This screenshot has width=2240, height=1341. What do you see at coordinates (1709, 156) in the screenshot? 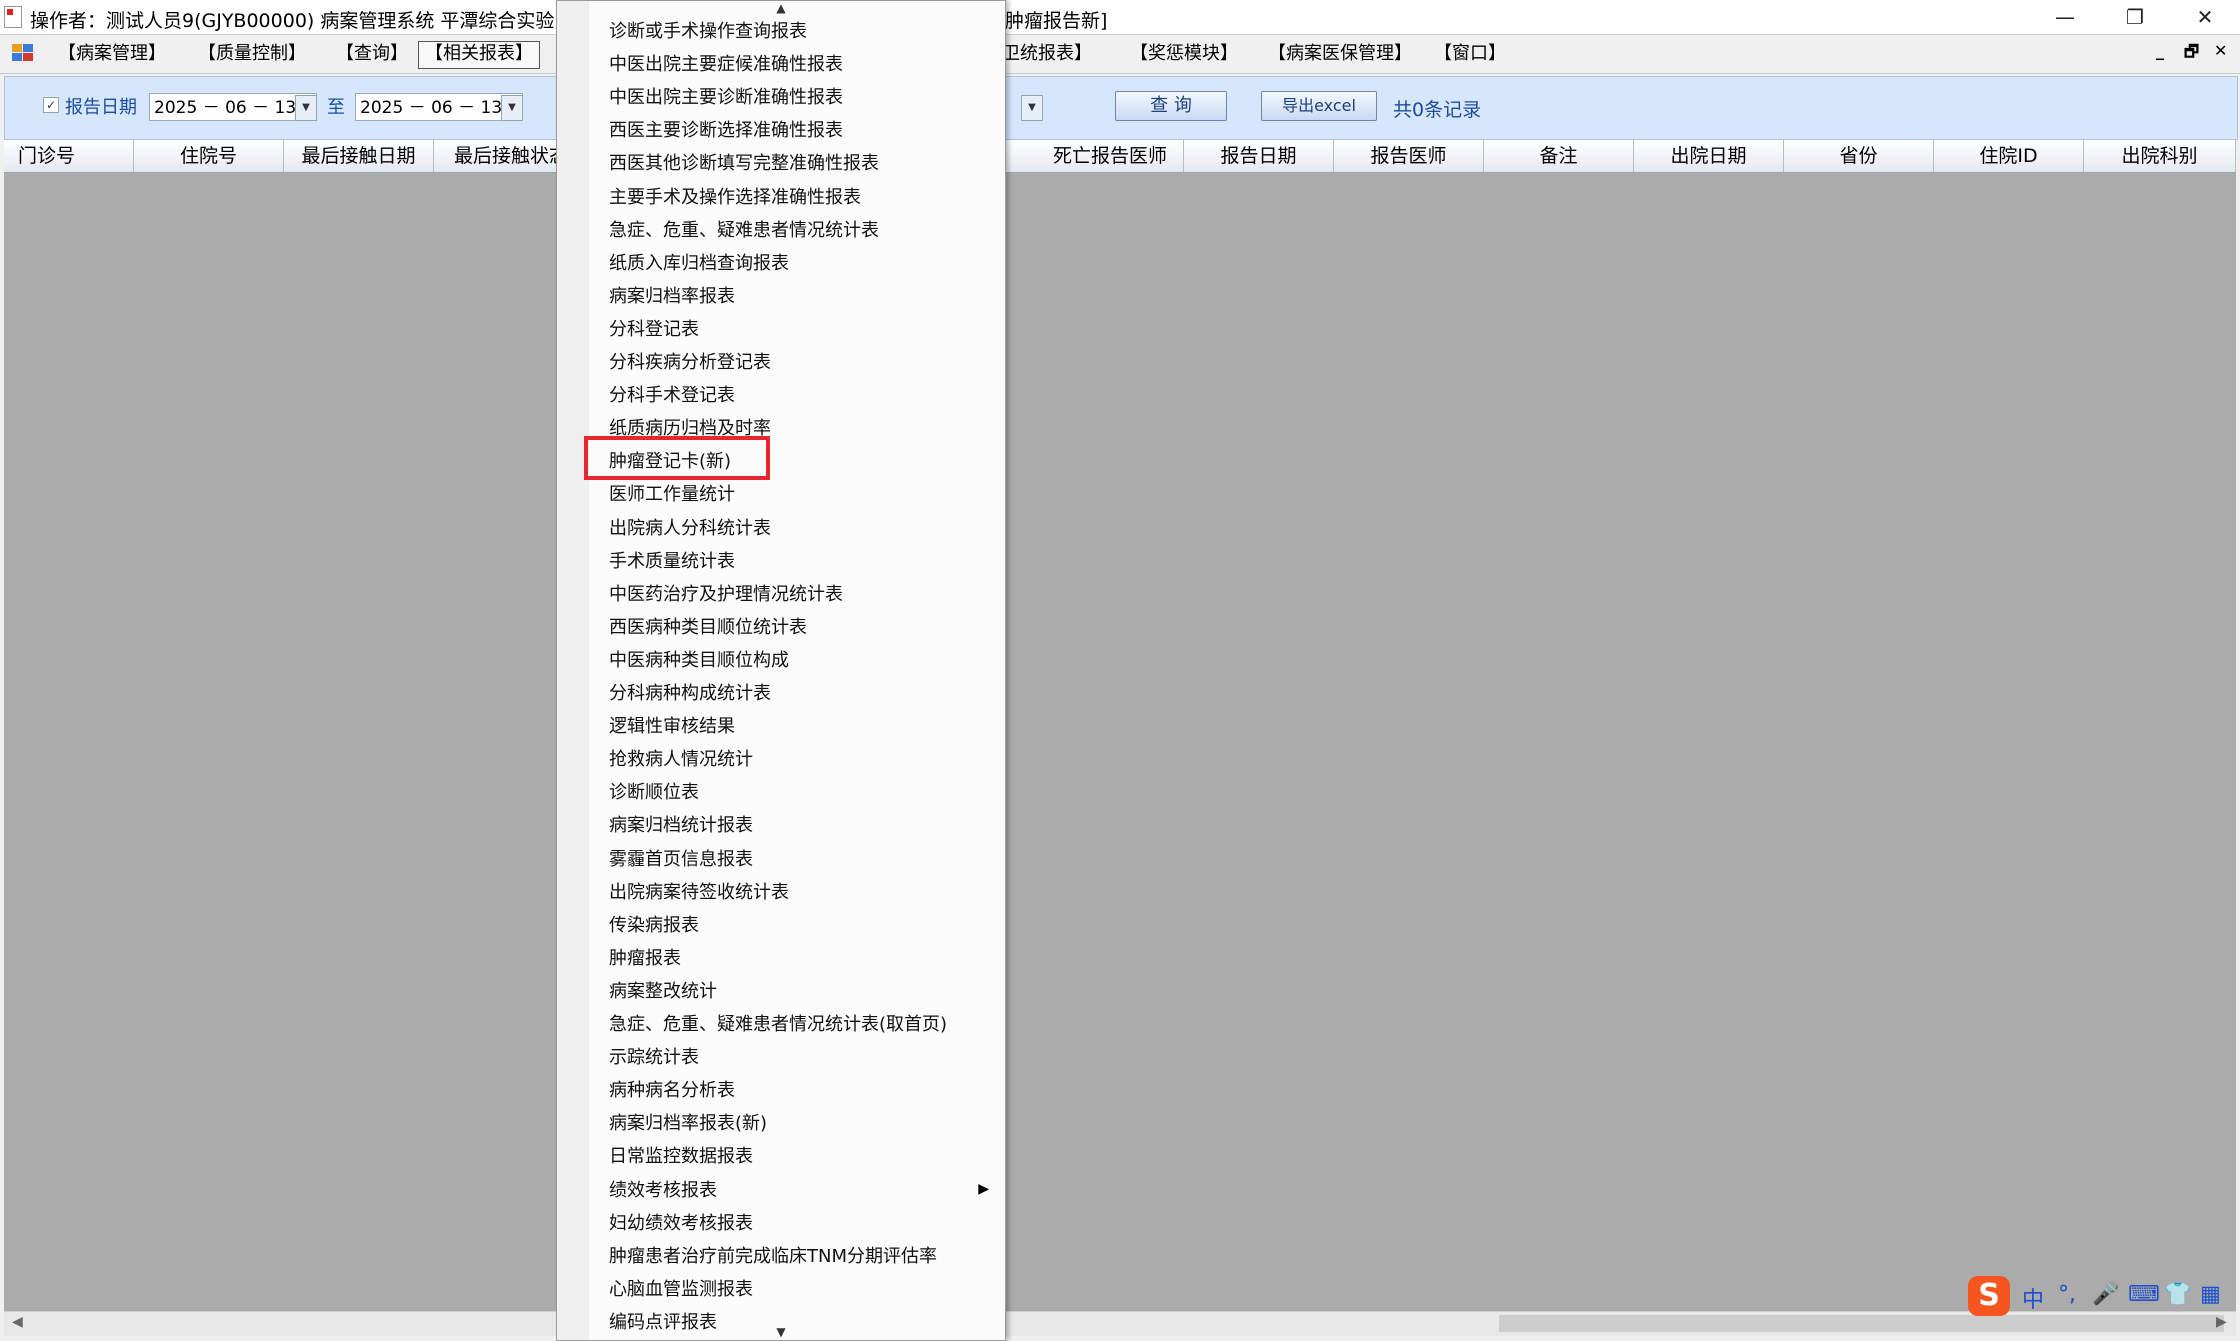
I see `column-header-discharge-date: 出院日期` at bounding box center [1709, 156].